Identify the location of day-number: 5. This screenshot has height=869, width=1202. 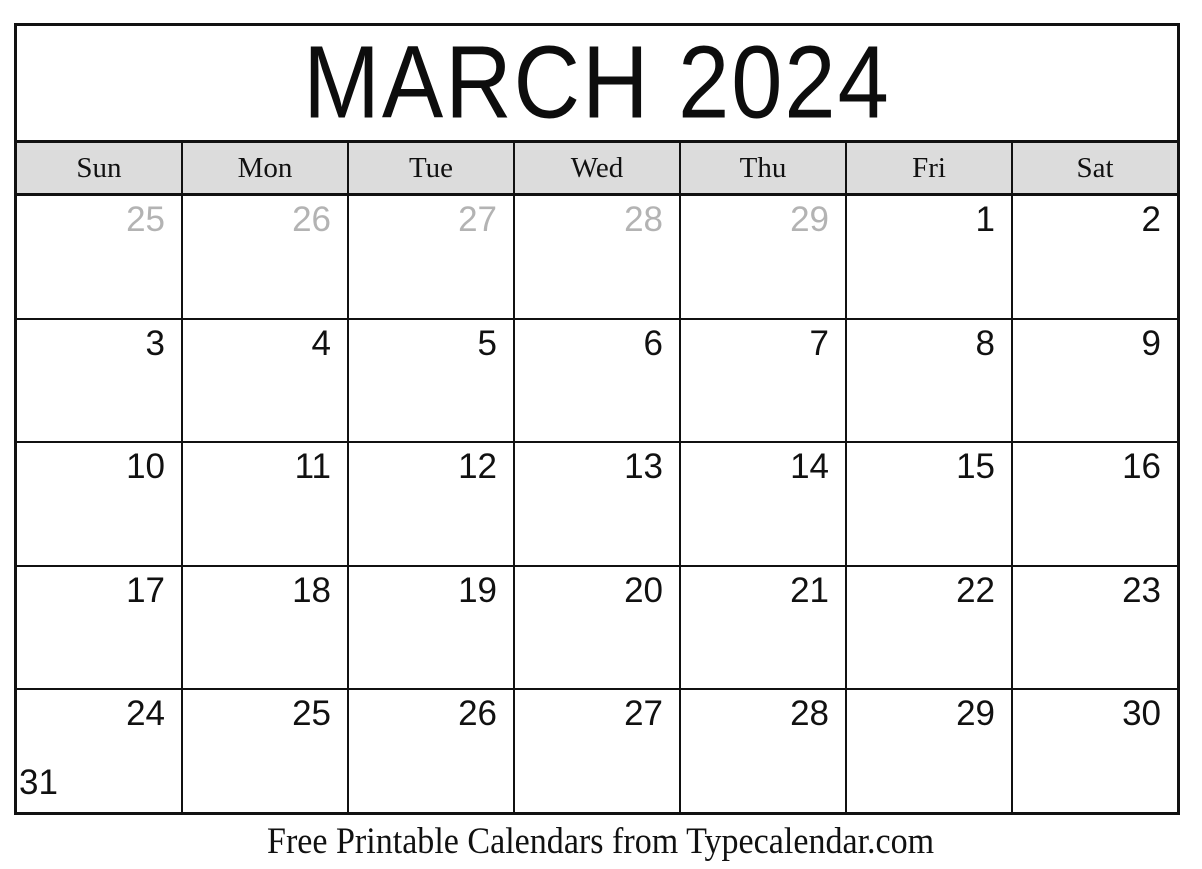
(487, 343).